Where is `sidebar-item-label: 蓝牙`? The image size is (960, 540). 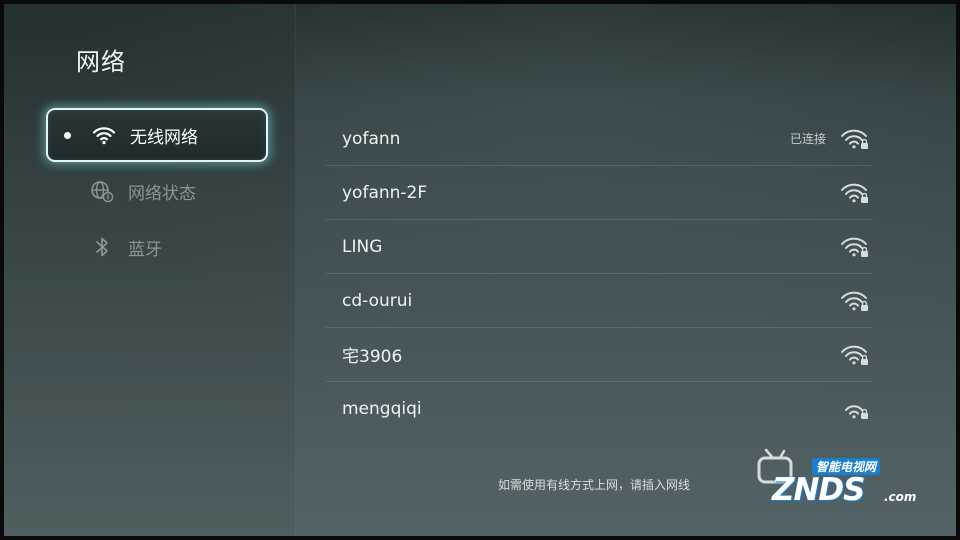
sidebar-item-label: 蓝牙 is located at coordinates (145, 249).